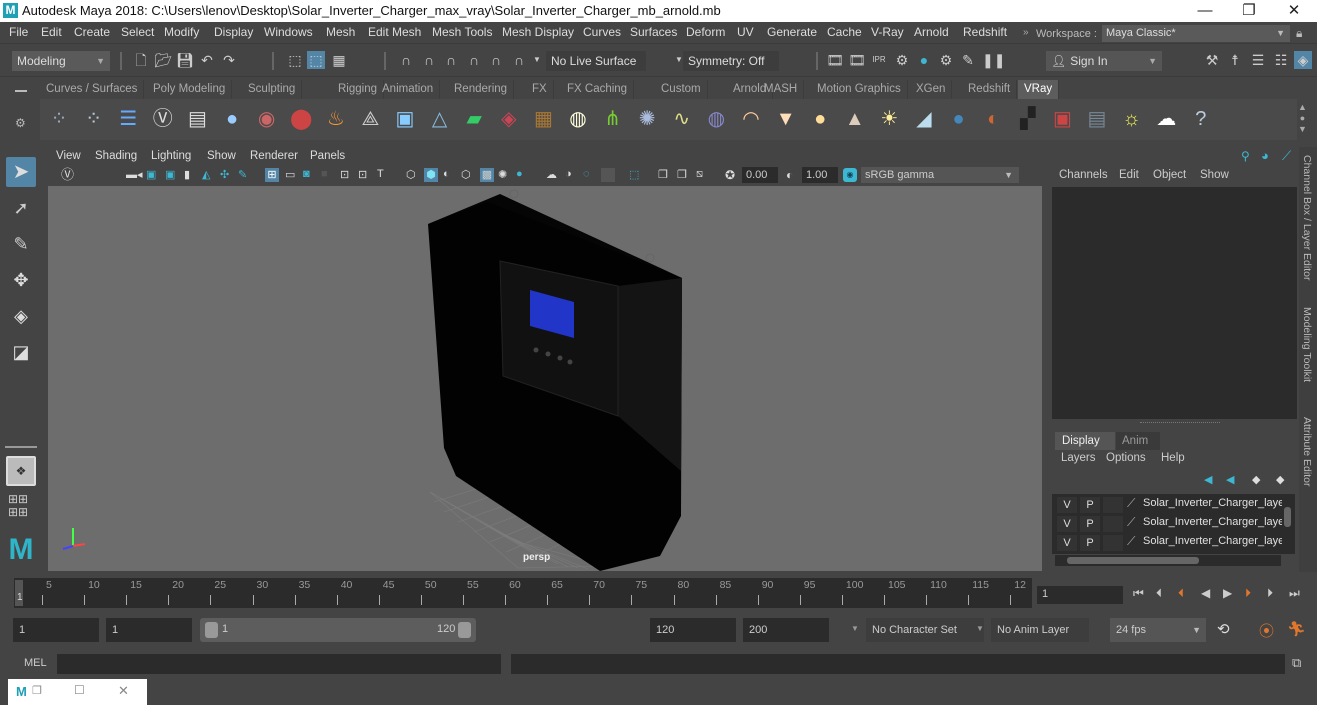 This screenshot has height=705, width=1317. Describe the element at coordinates (61, 61) in the screenshot. I see `menuset-select: Modeling ▼` at that location.